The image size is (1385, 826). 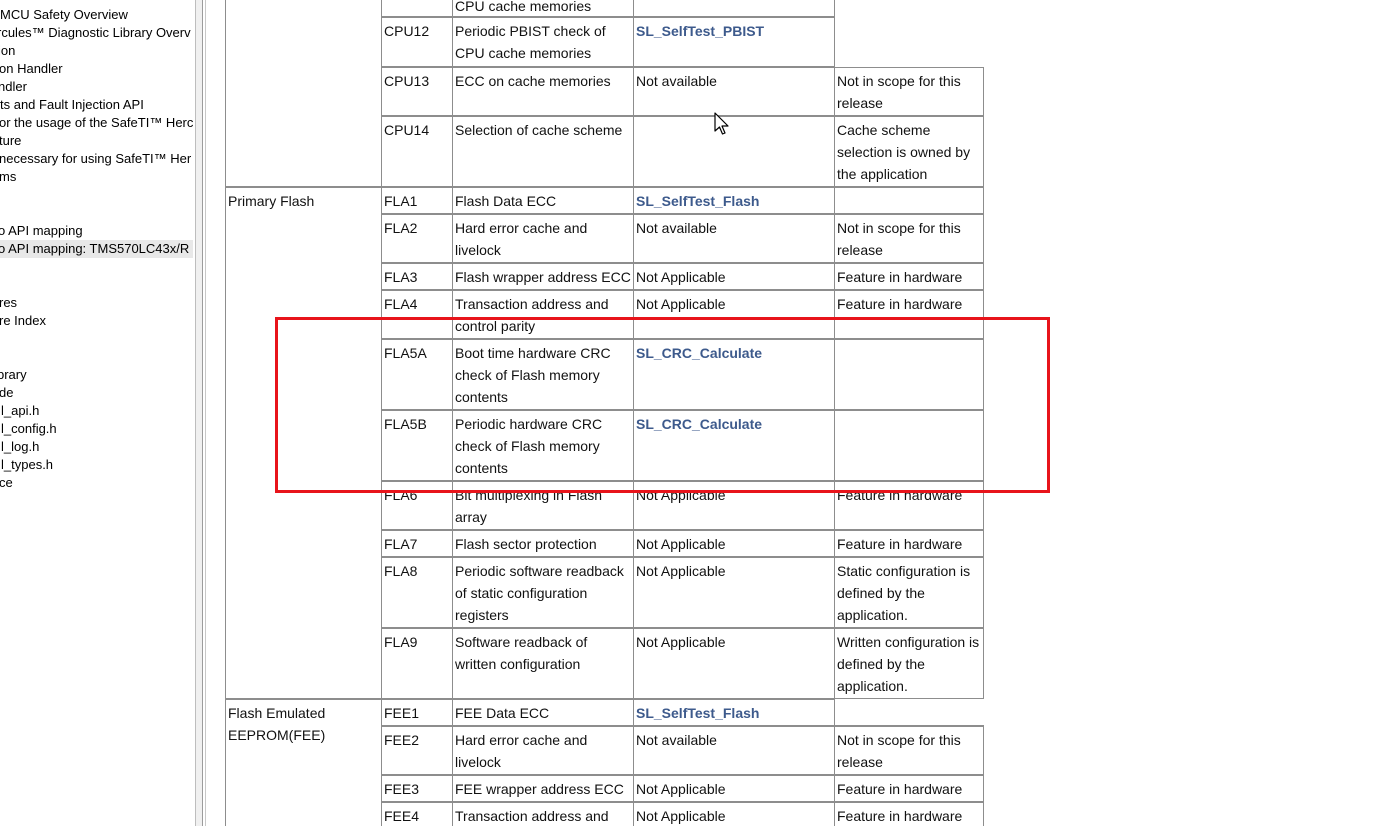 What do you see at coordinates (41, 231) in the screenshot?
I see `nav-item: o API mapping` at bounding box center [41, 231].